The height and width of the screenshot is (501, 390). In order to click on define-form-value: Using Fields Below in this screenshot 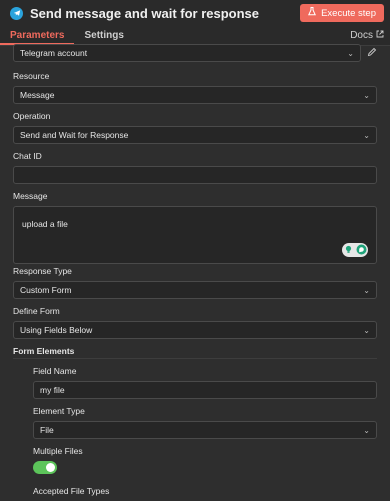, I will do `click(56, 330)`.